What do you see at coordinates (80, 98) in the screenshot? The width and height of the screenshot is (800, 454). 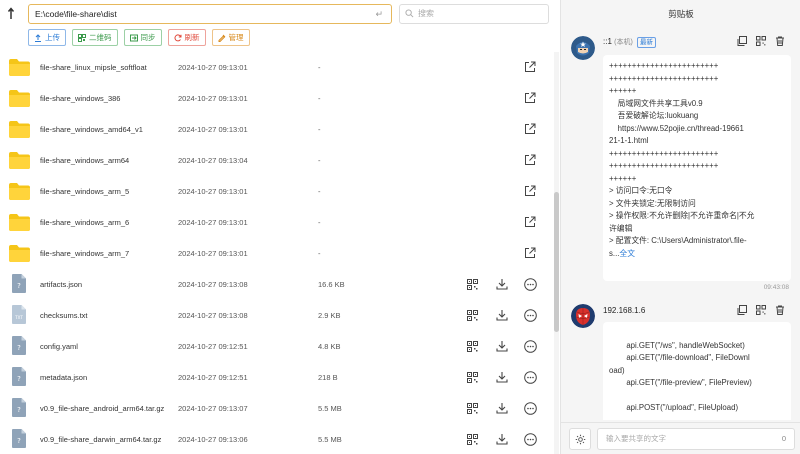 I see `file-name: file-share_windows_386` at bounding box center [80, 98].